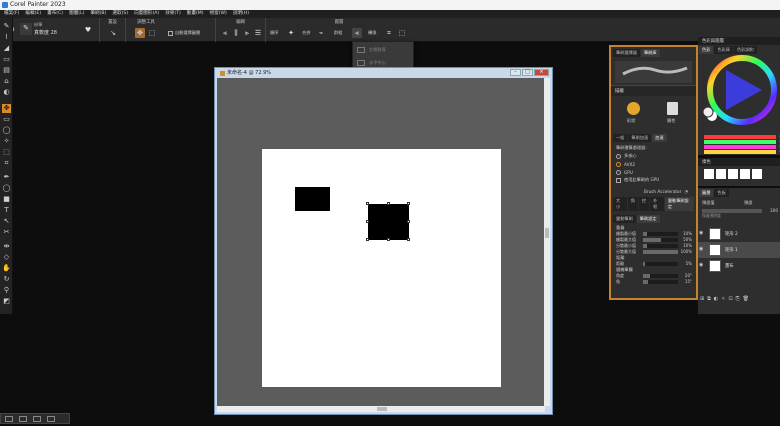  Describe the element at coordinates (738, 299) in the screenshot. I see `duplicate-icon: ⎘` at that location.